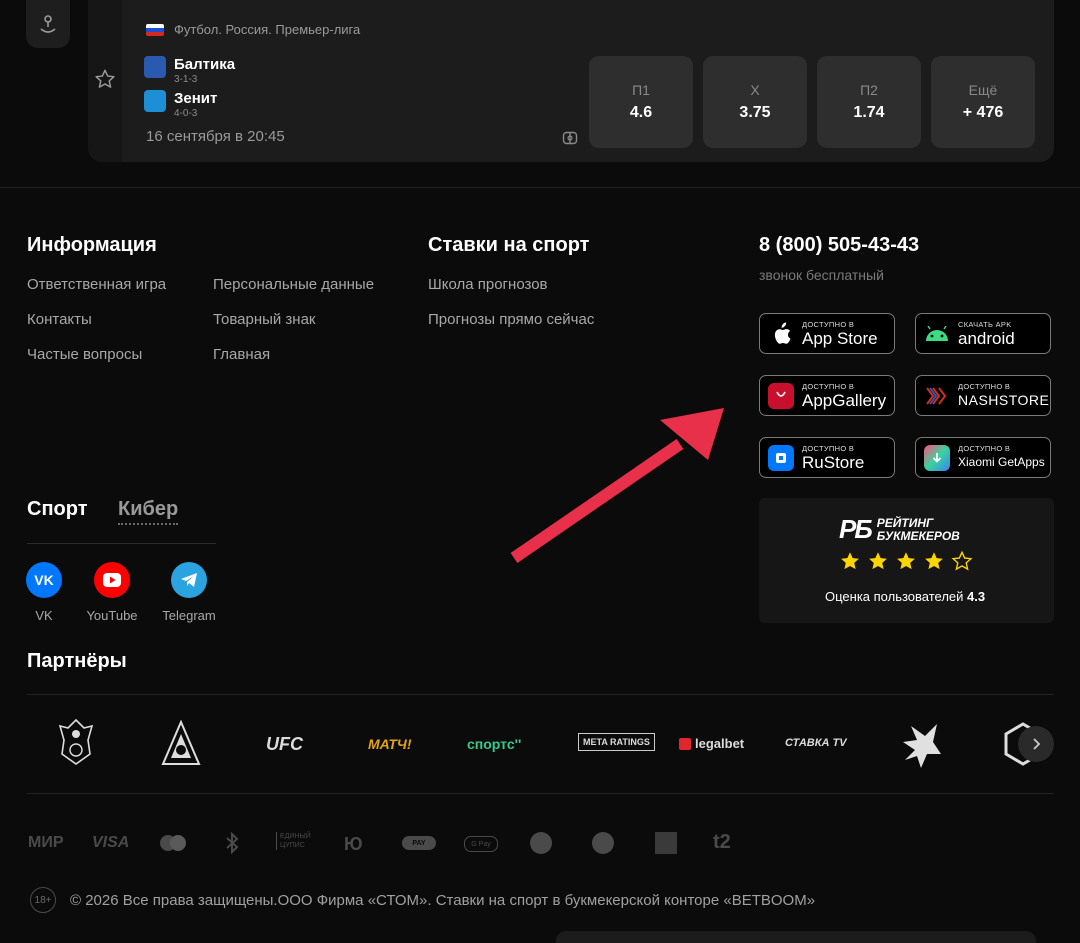 This screenshot has height=943, width=1080. Describe the element at coordinates (796, 937) in the screenshot. I see `bottom-panel-edge` at that location.